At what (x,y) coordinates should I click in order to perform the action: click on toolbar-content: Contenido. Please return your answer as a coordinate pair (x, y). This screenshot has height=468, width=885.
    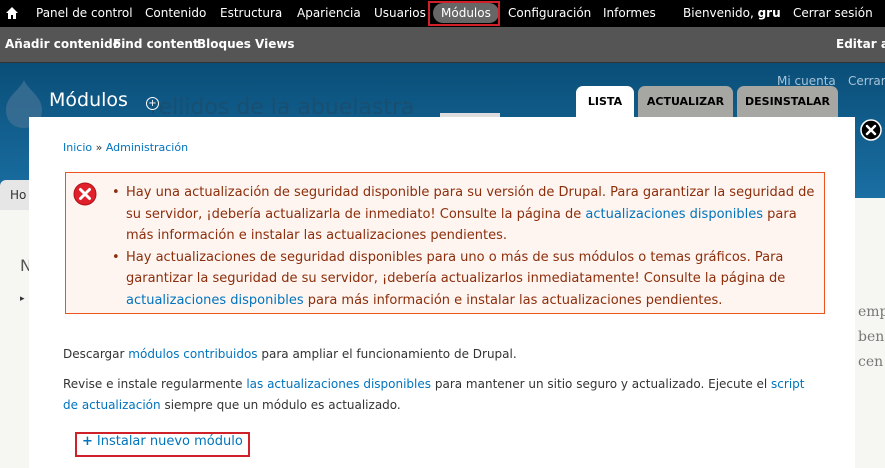
    Looking at the image, I should click on (175, 13).